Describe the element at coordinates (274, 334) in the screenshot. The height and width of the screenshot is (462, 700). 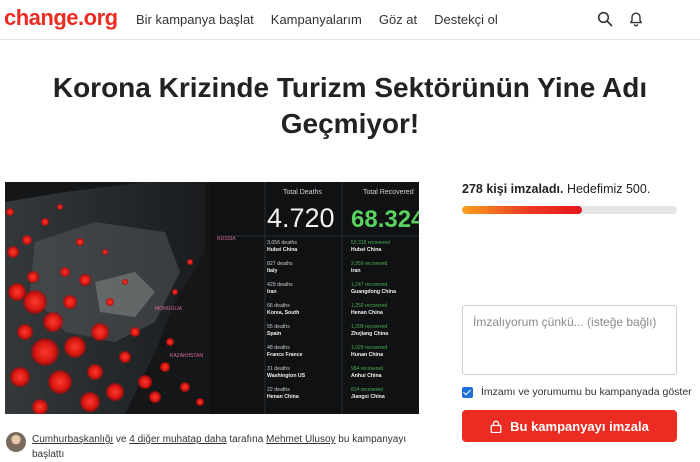
I see `death-row-place: Spain` at that location.